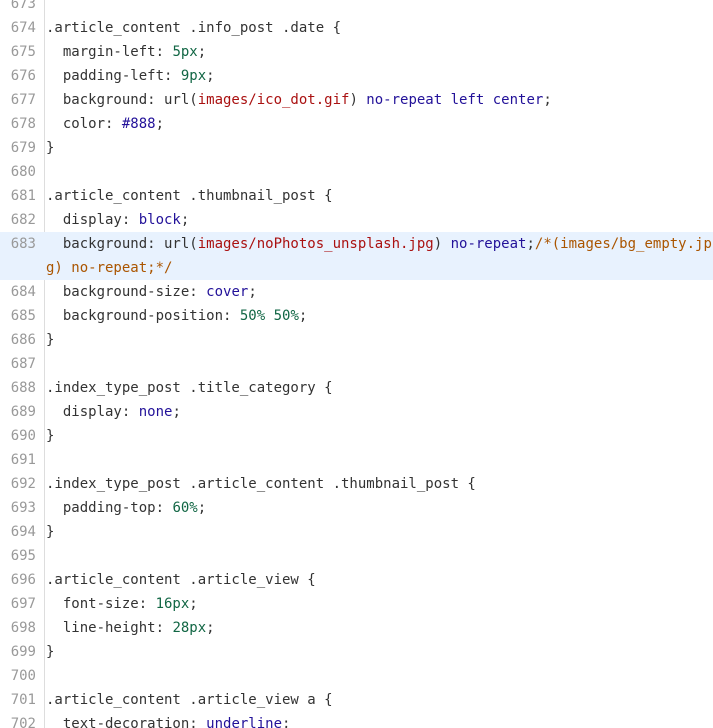 This screenshot has width=713, height=728. Describe the element at coordinates (23, 196) in the screenshot. I see `line-number: 681` at that location.